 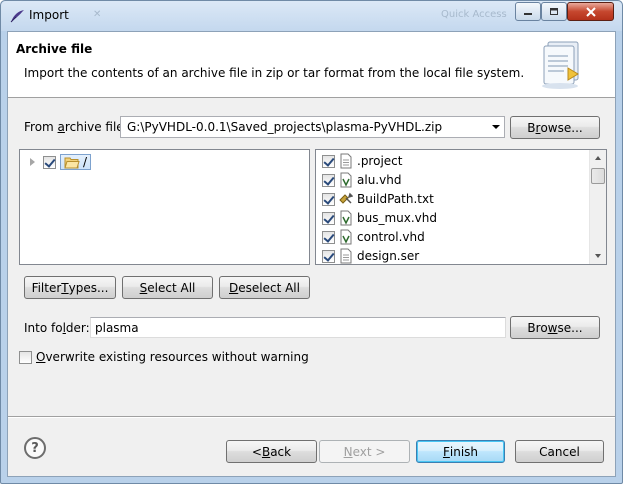 I want to click on tree-root-row: /, so click(x=58, y=162).